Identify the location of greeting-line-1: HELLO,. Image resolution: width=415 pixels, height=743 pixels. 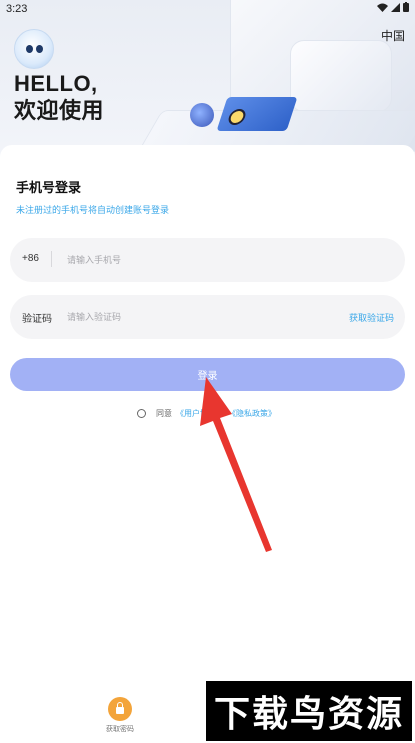
(56, 83).